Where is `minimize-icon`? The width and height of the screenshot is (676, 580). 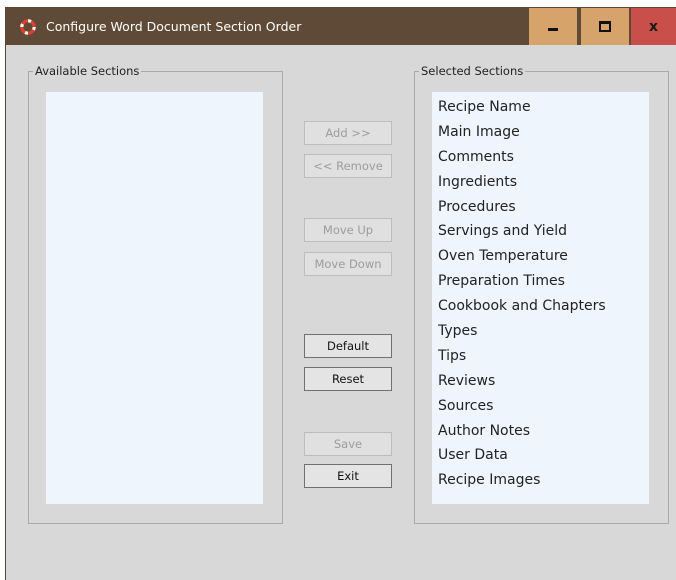
minimize-icon is located at coordinates (553, 29).